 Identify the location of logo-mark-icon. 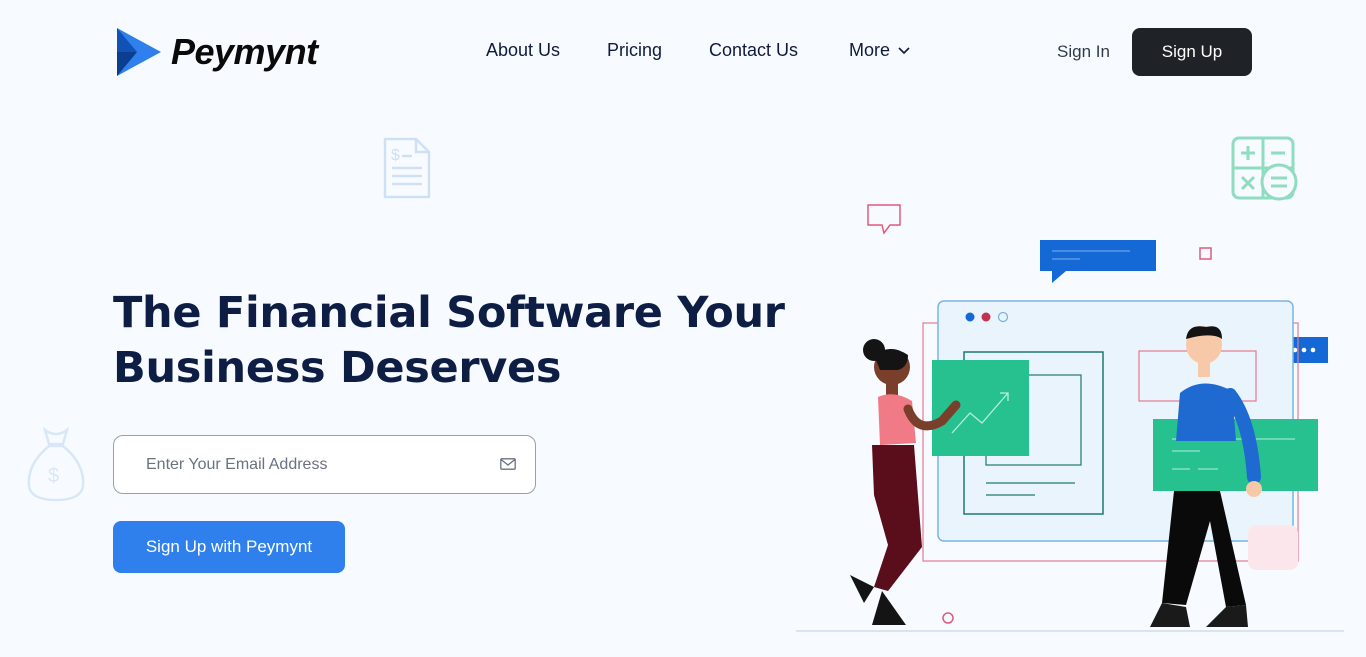
(139, 52).